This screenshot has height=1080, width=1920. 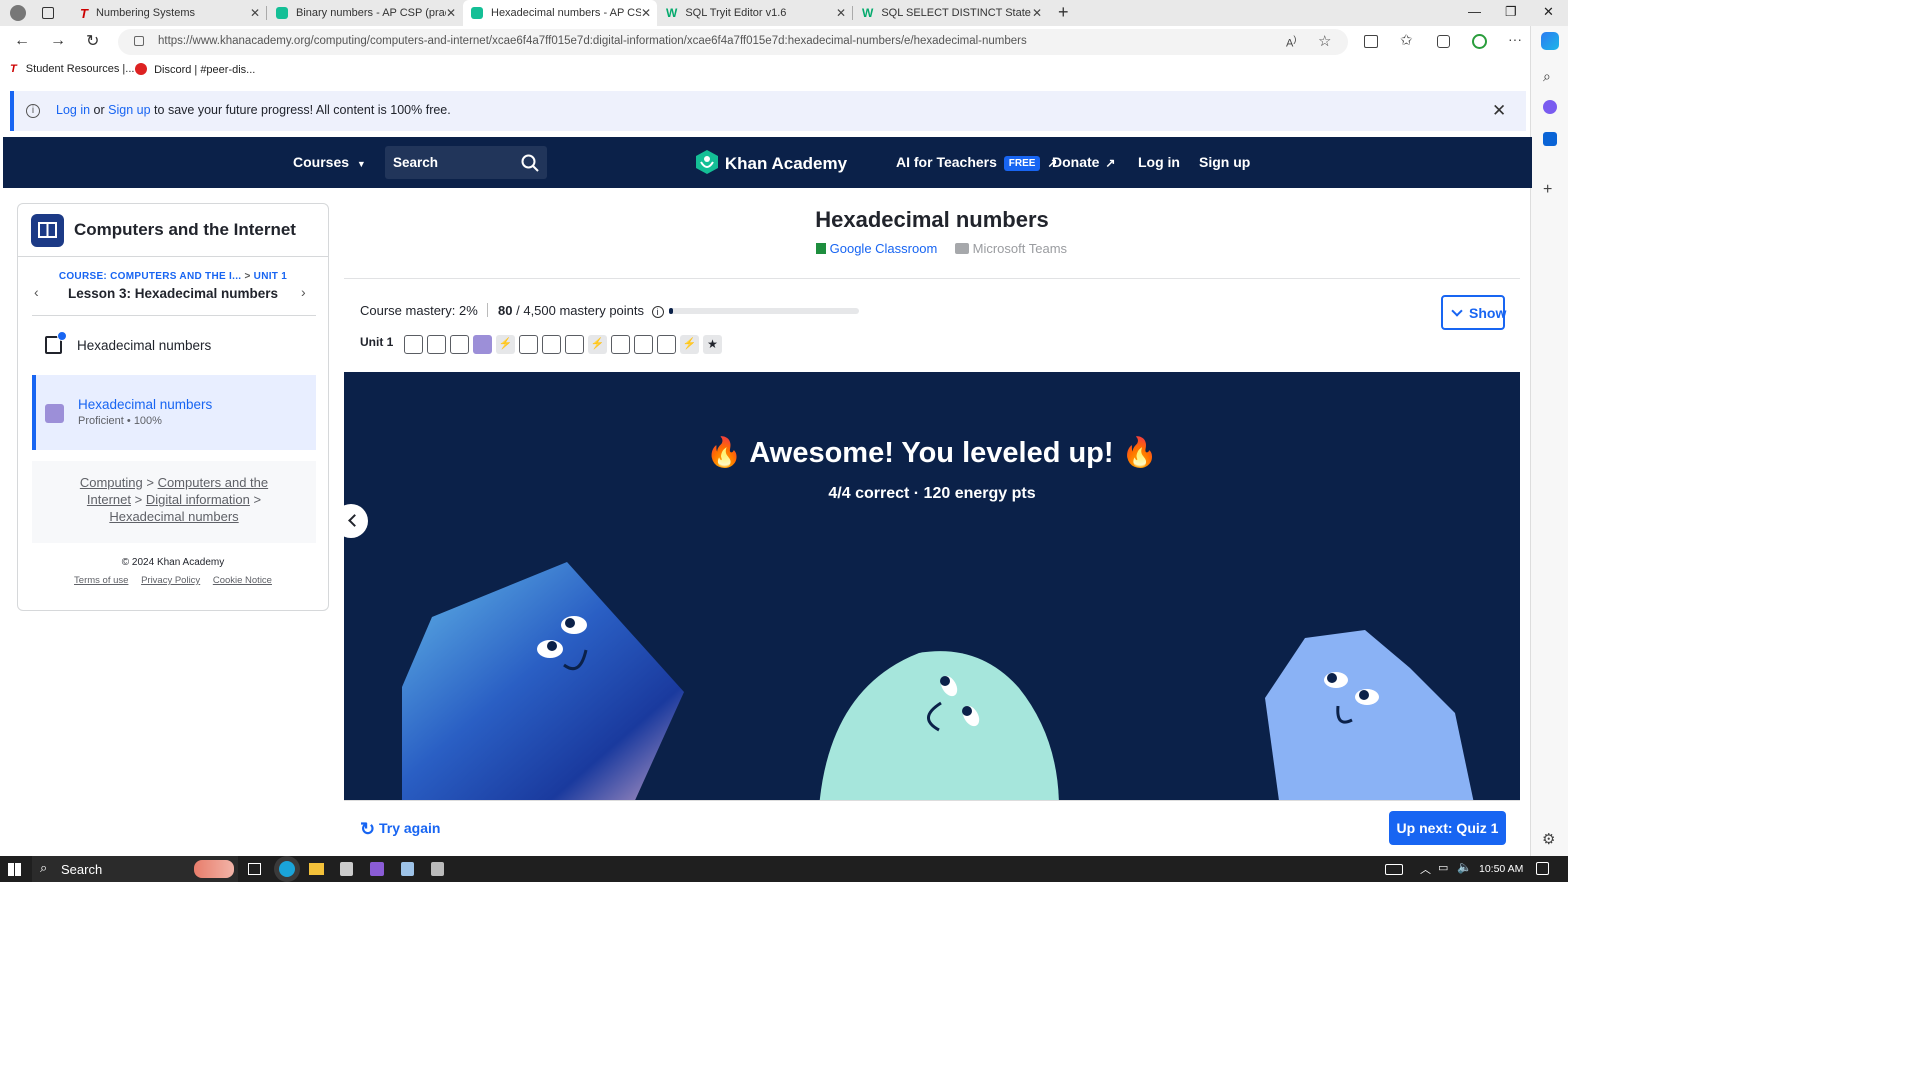 I want to click on tab-binary-numbers: Binary numbers - AP CSP (practic ✕, so click(x=365, y=13).